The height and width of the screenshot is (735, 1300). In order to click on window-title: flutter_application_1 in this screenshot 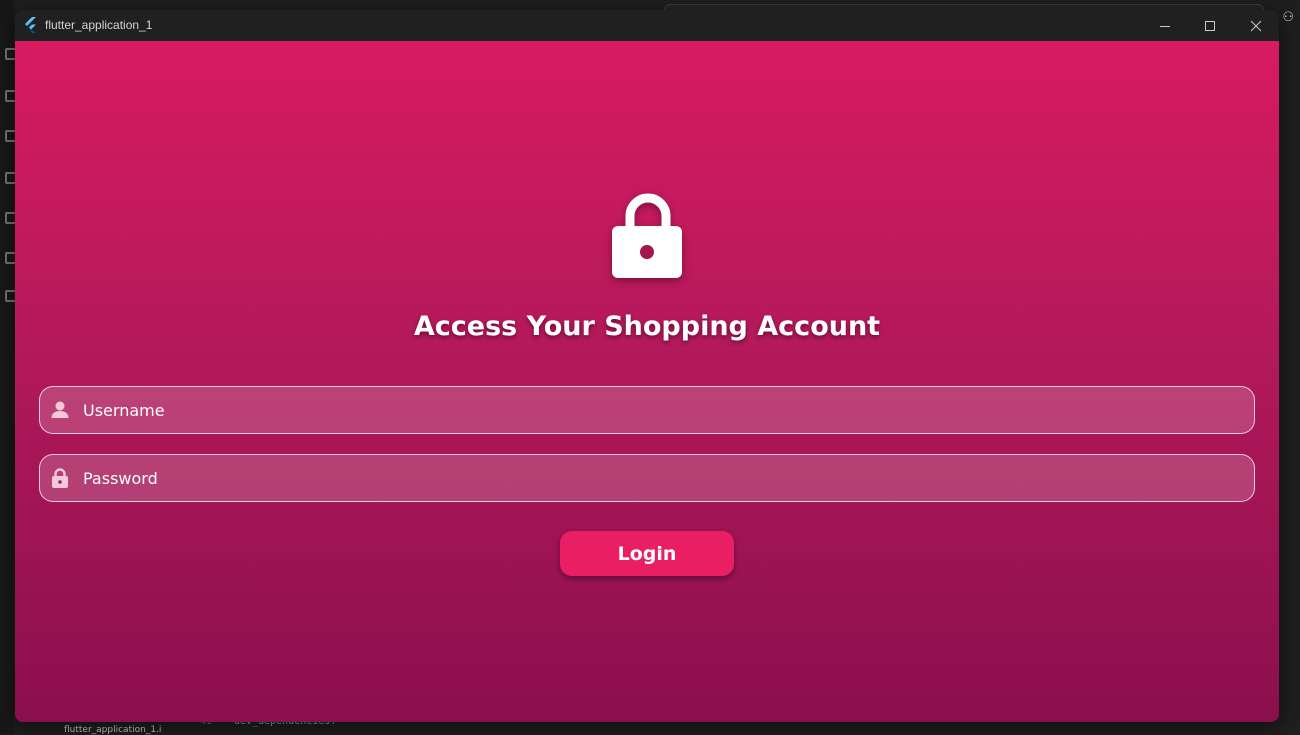, I will do `click(99, 25)`.